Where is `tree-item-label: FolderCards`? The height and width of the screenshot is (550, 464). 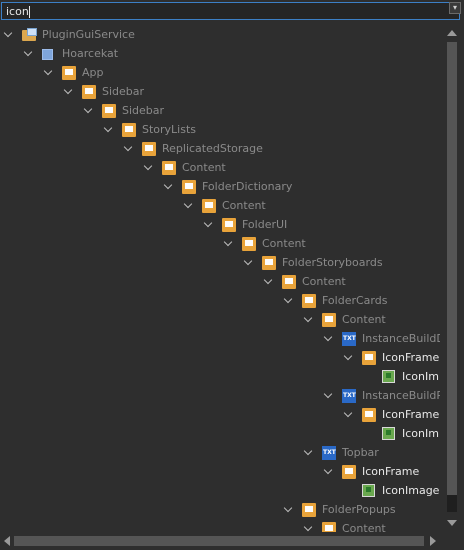
tree-item-label: FolderCards is located at coordinates (355, 300).